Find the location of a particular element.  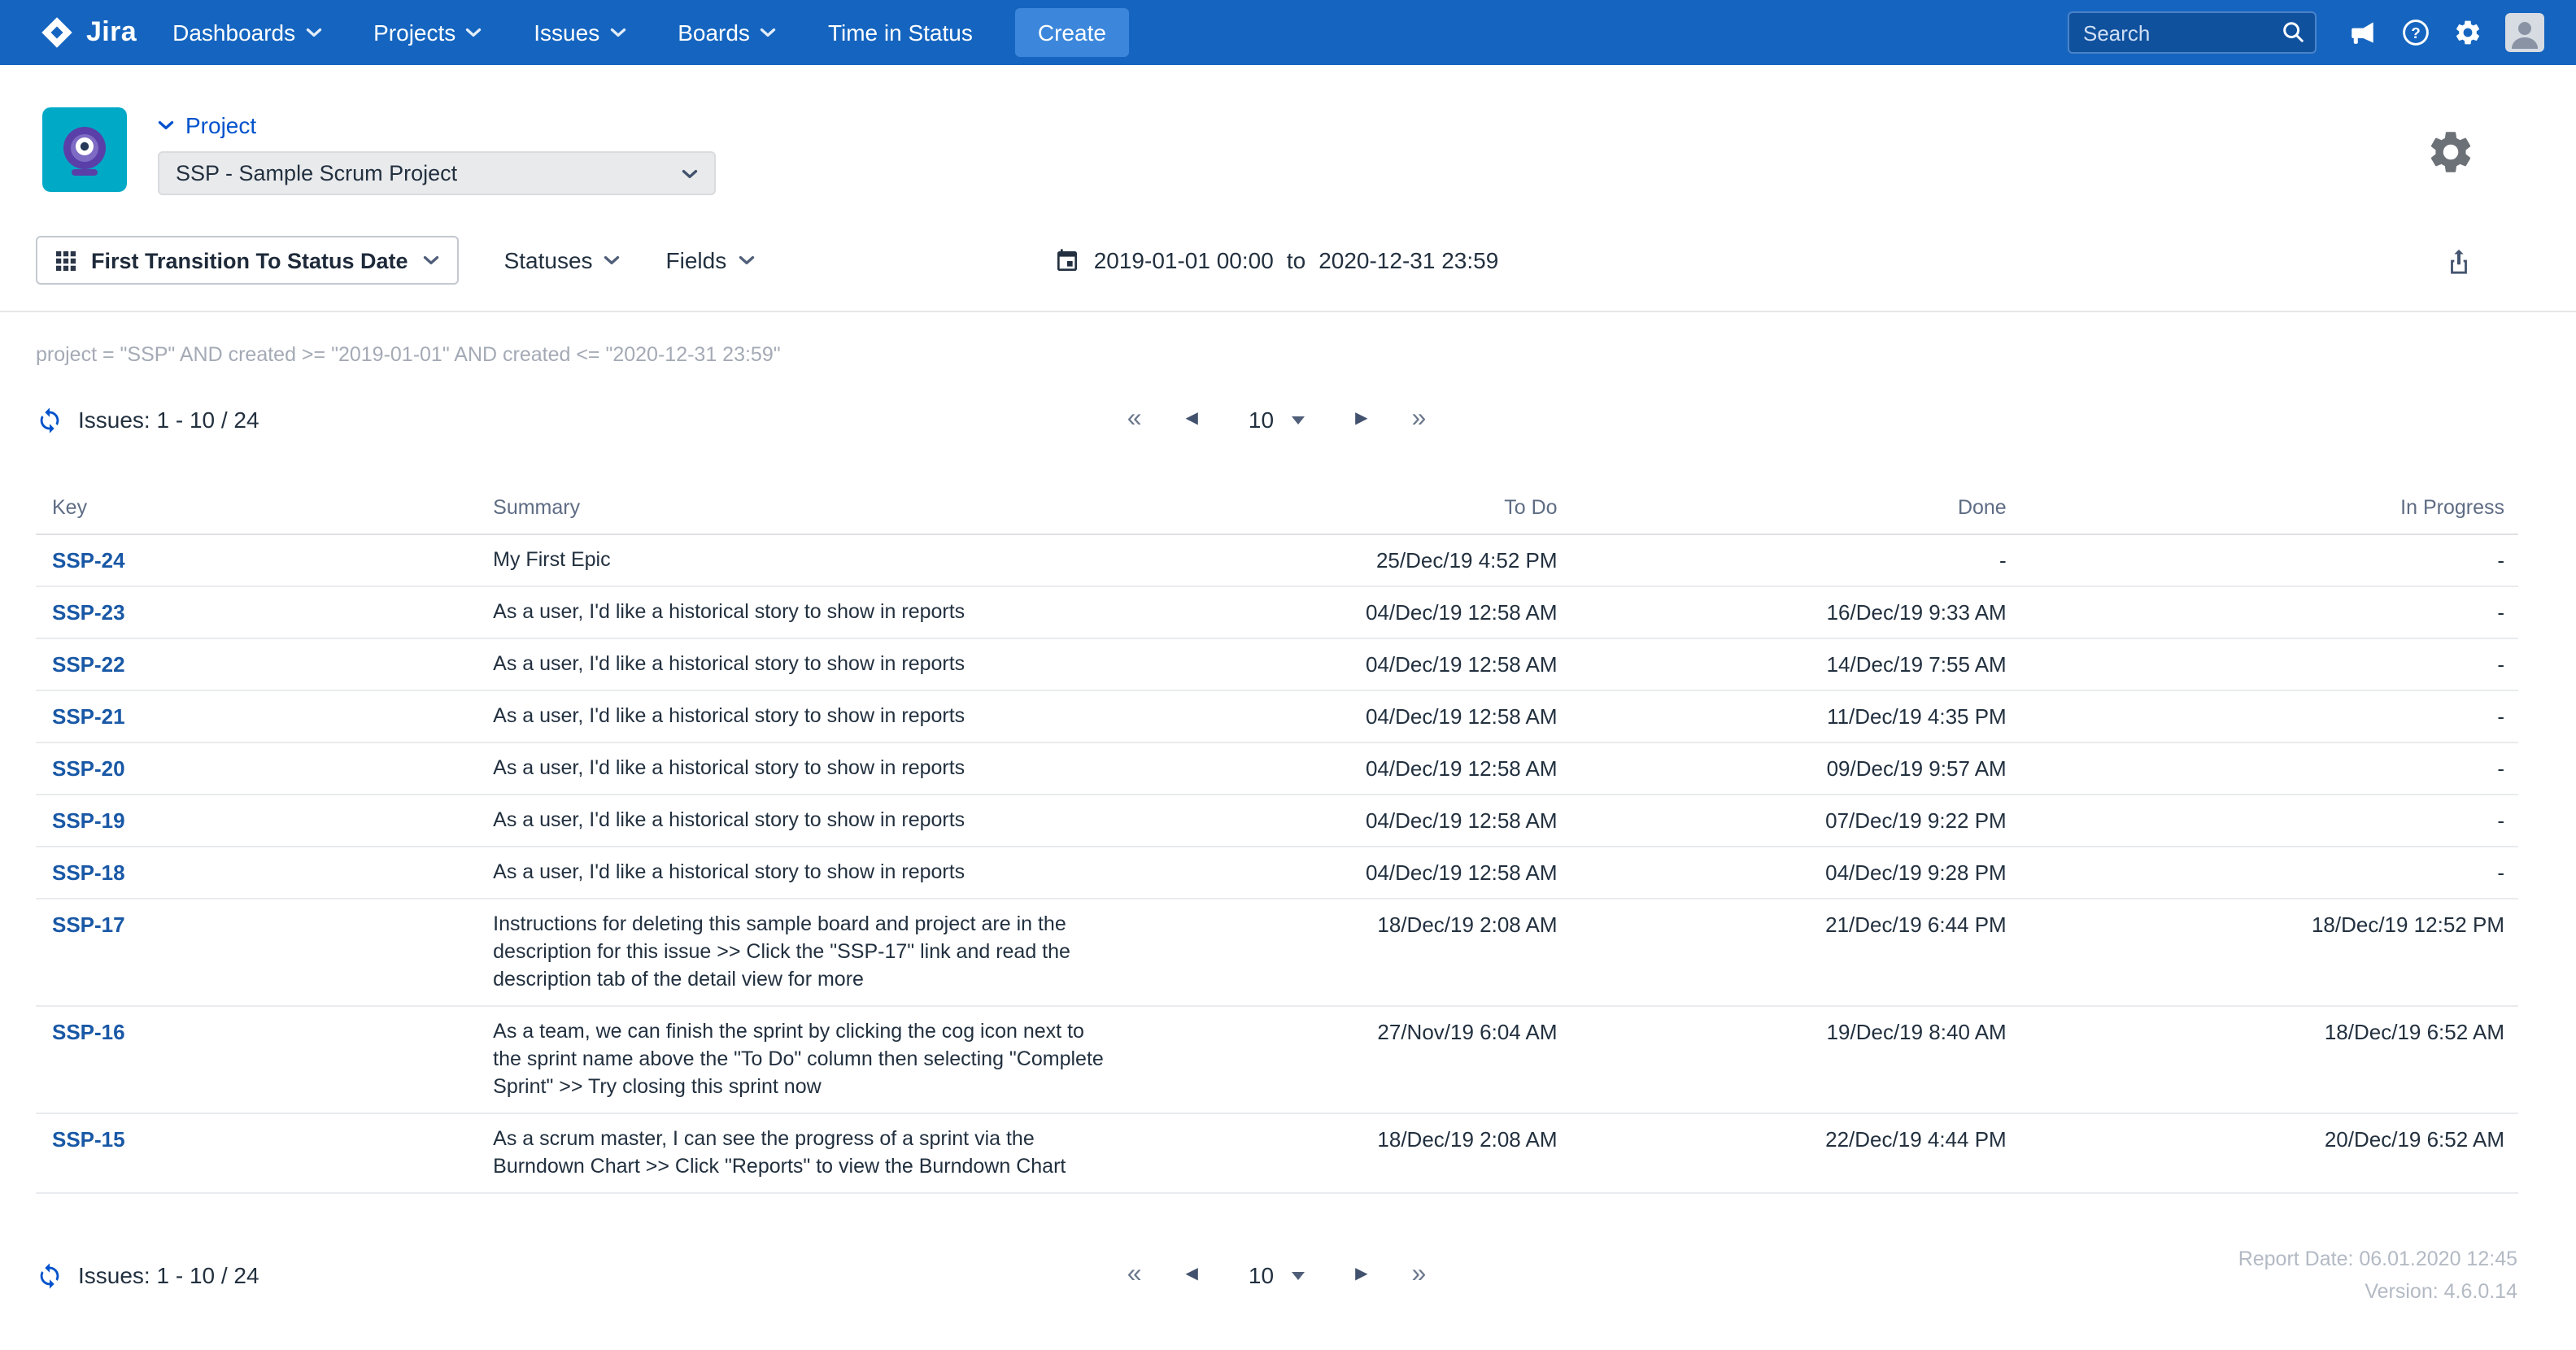

project-select: SSP - Sample Scrum Project is located at coordinates (437, 173).